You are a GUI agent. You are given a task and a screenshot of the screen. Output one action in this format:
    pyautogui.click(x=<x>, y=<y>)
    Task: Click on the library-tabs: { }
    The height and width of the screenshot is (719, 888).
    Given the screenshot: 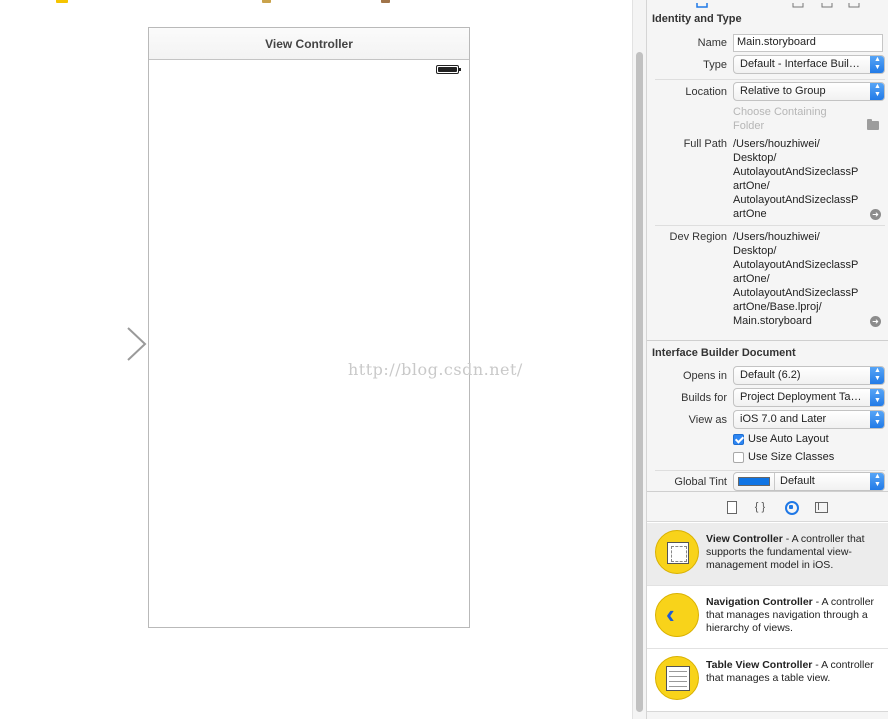 What is the action you would take?
    pyautogui.click(x=767, y=507)
    